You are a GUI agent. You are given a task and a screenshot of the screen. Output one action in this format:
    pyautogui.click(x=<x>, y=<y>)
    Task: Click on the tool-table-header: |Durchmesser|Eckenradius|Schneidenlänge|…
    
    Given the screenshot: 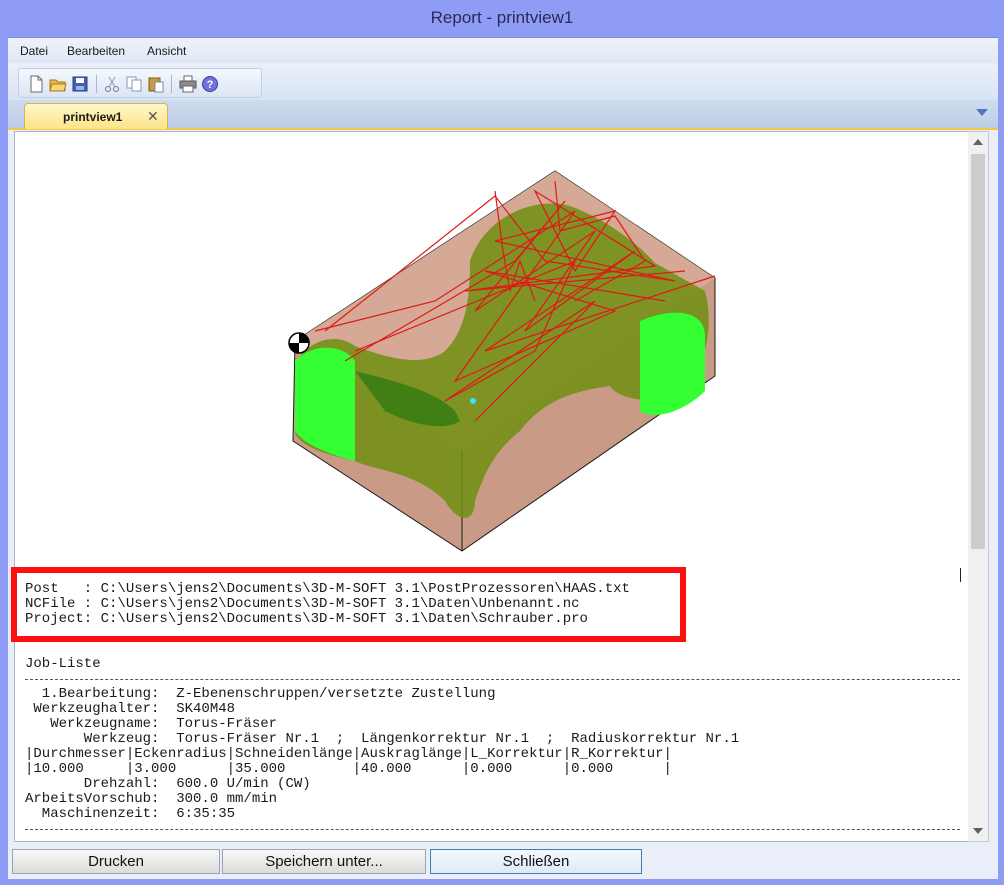 What is the action you would take?
    pyautogui.click(x=348, y=754)
    